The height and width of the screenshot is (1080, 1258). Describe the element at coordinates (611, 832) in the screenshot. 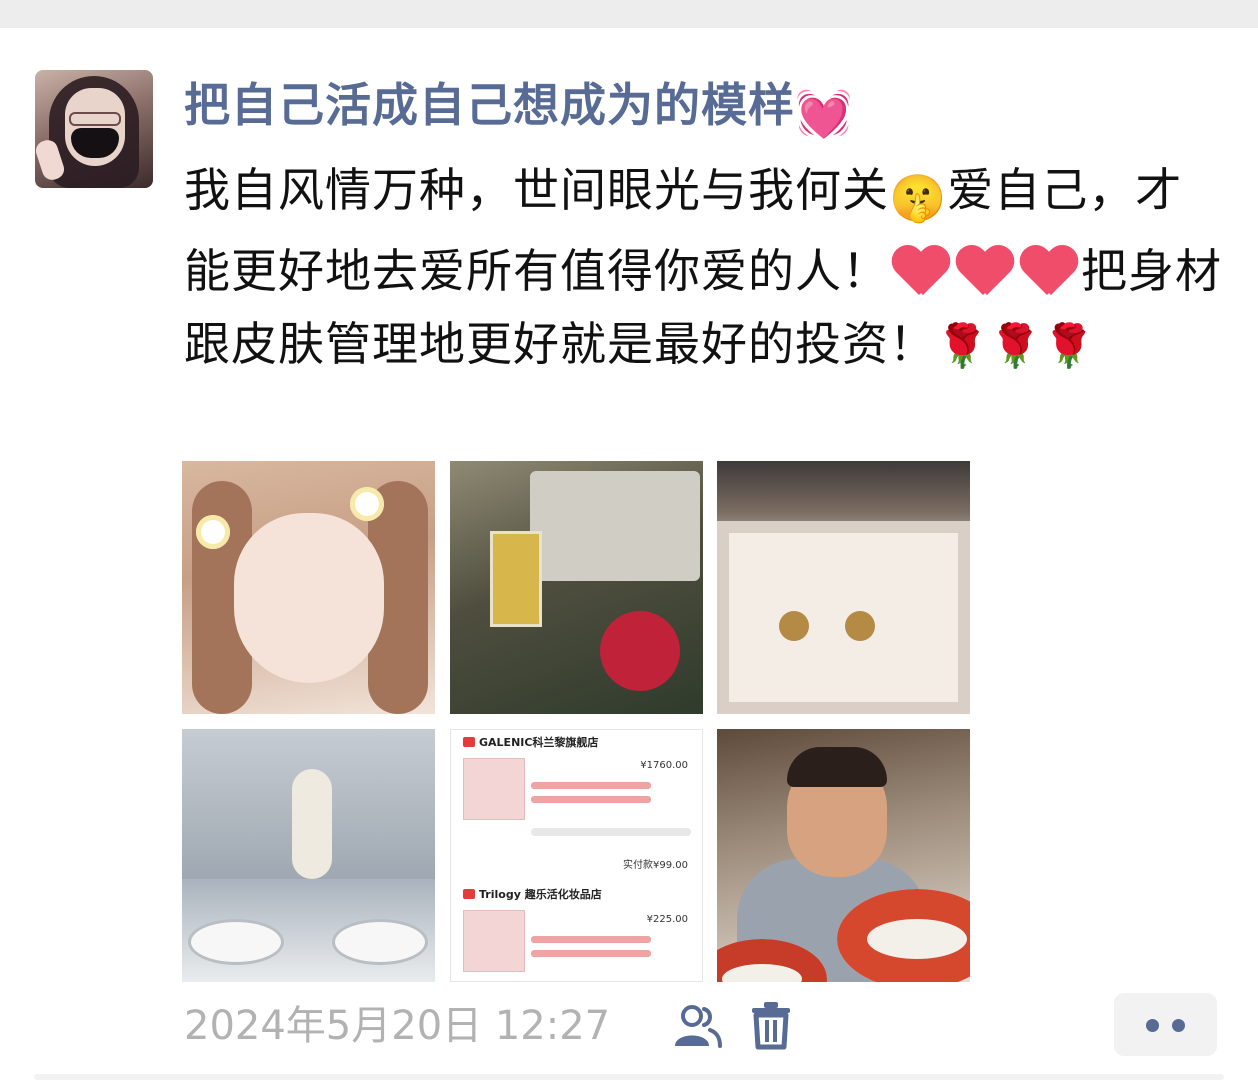

I see `info-line` at that location.